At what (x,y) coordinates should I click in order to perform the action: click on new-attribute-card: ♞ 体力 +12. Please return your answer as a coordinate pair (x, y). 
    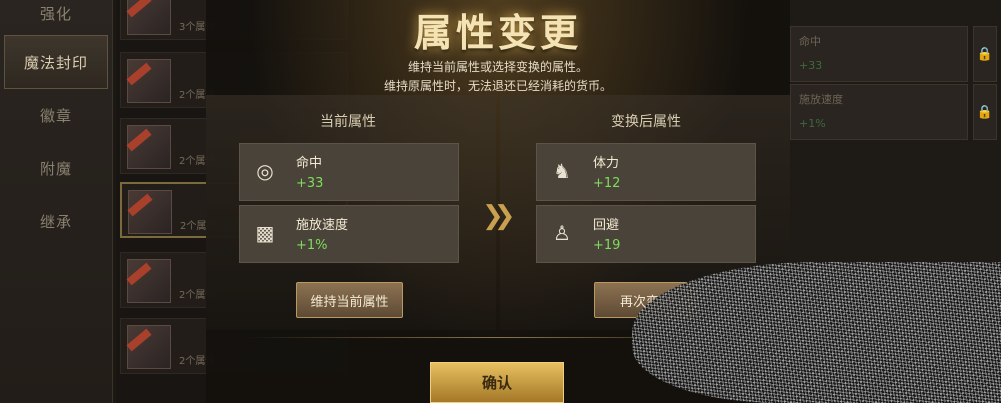
    Looking at the image, I should click on (646, 172).